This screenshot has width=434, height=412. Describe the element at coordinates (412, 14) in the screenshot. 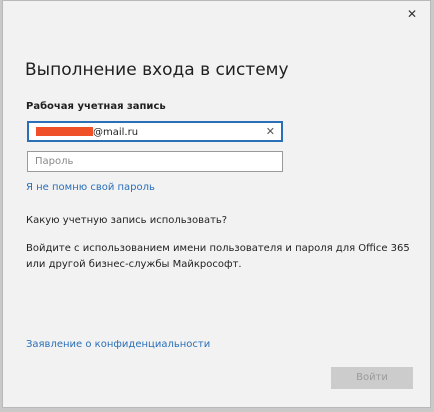

I see `close-icon: ✕` at that location.